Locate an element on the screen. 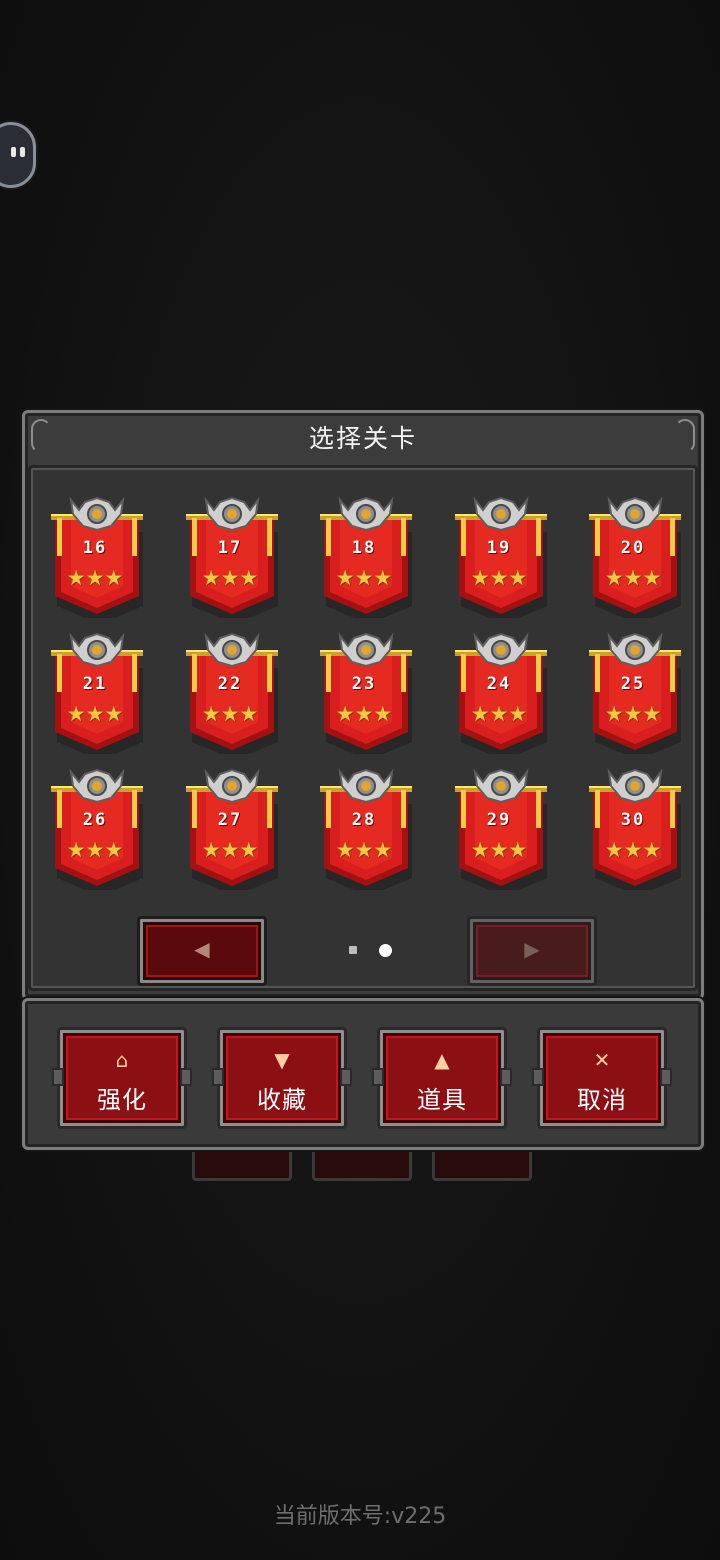  goblet-icon: ▼ is located at coordinates (282, 1060).